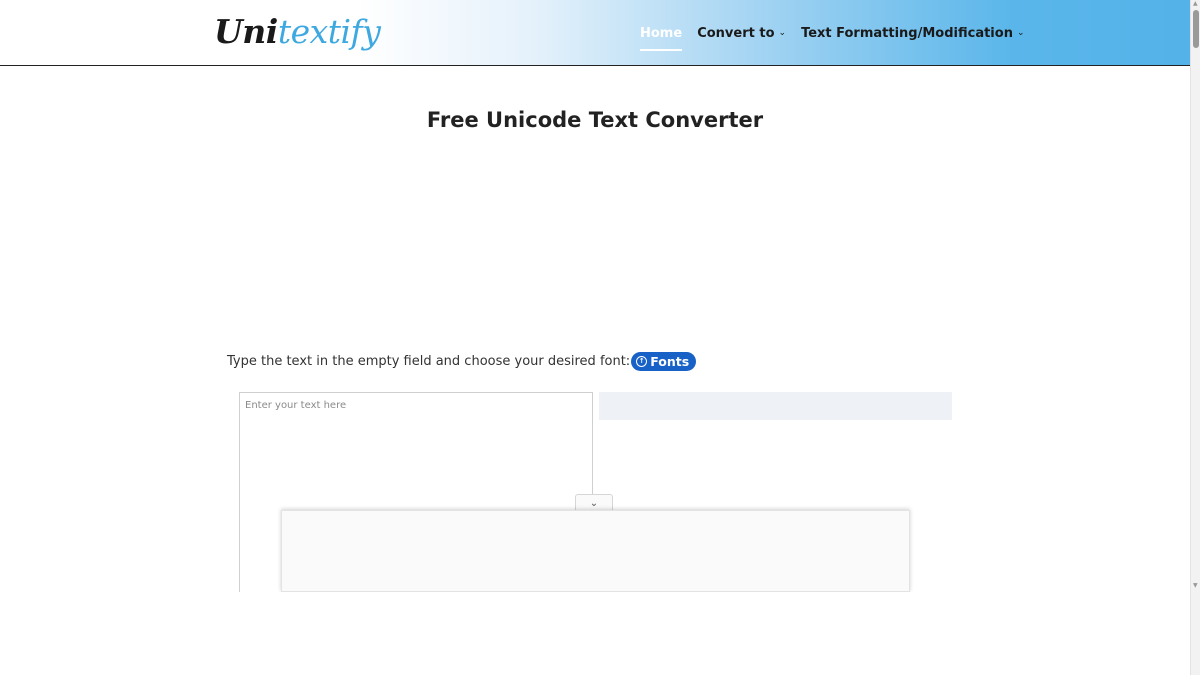 Image resolution: width=1200 pixels, height=675 pixels. I want to click on fonts-button: ↑ Fonts, so click(664, 361).